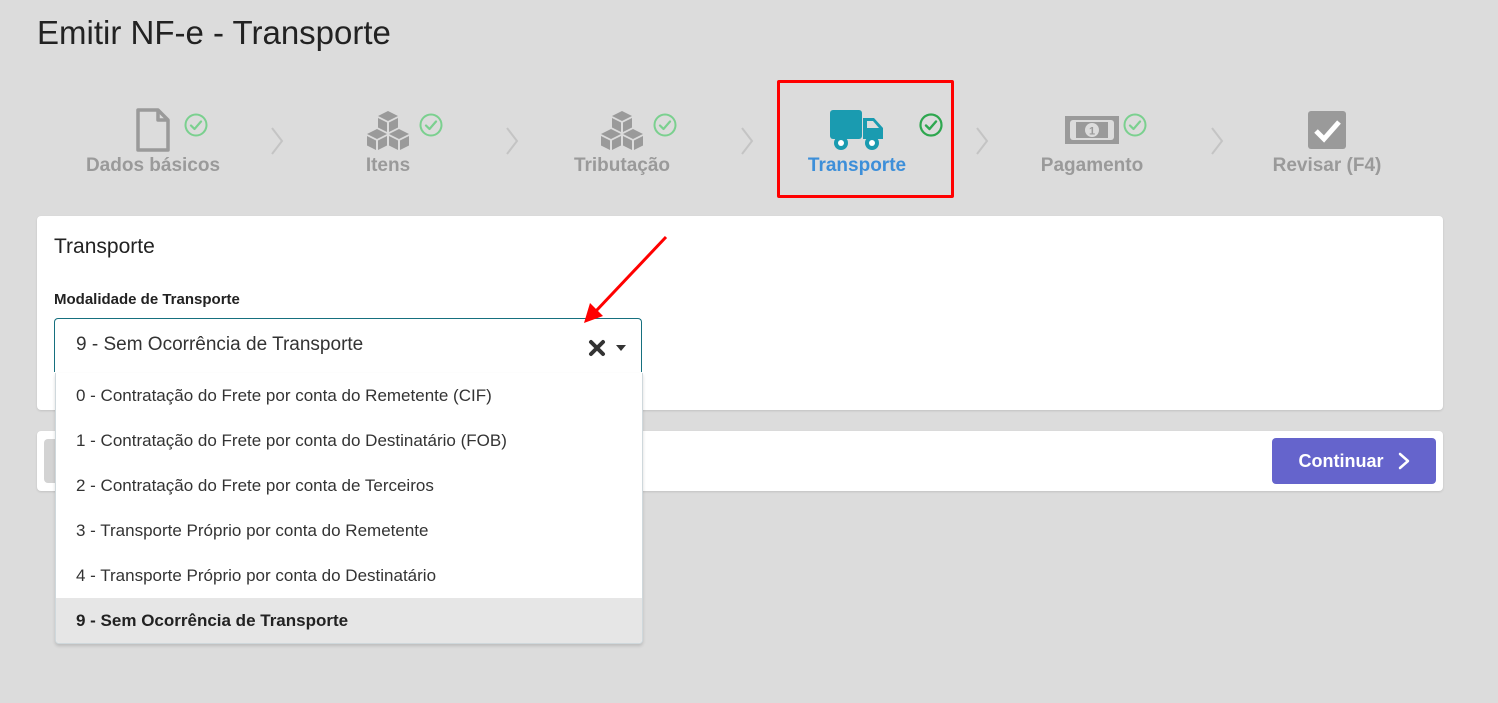  Describe the element at coordinates (147, 299) in the screenshot. I see `modalidade-label: Modalidade de Transporte` at that location.